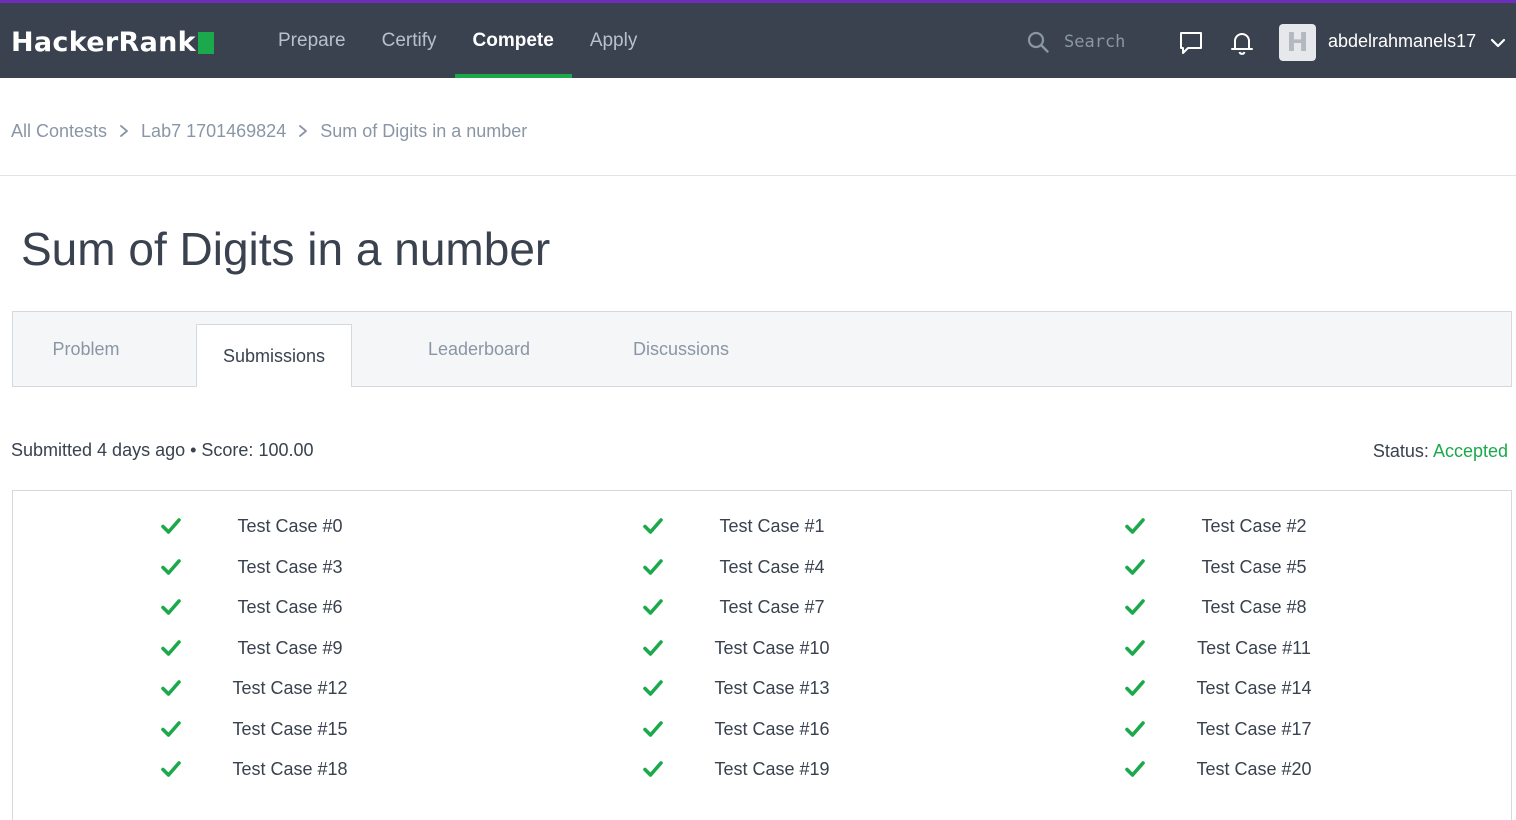 The height and width of the screenshot is (820, 1516). What do you see at coordinates (1242, 43) in the screenshot?
I see `notifications-bell-icon` at bounding box center [1242, 43].